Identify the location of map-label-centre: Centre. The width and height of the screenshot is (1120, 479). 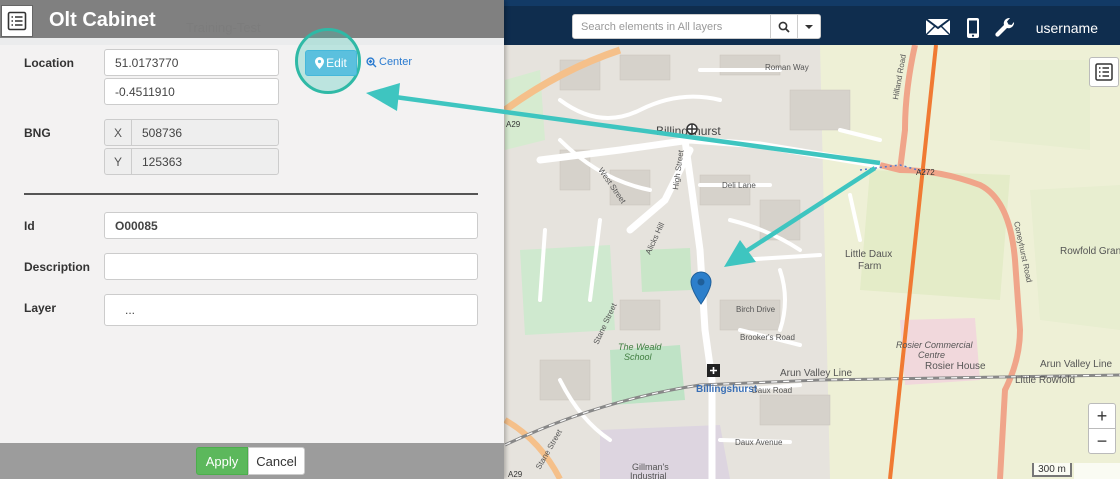
(931, 355).